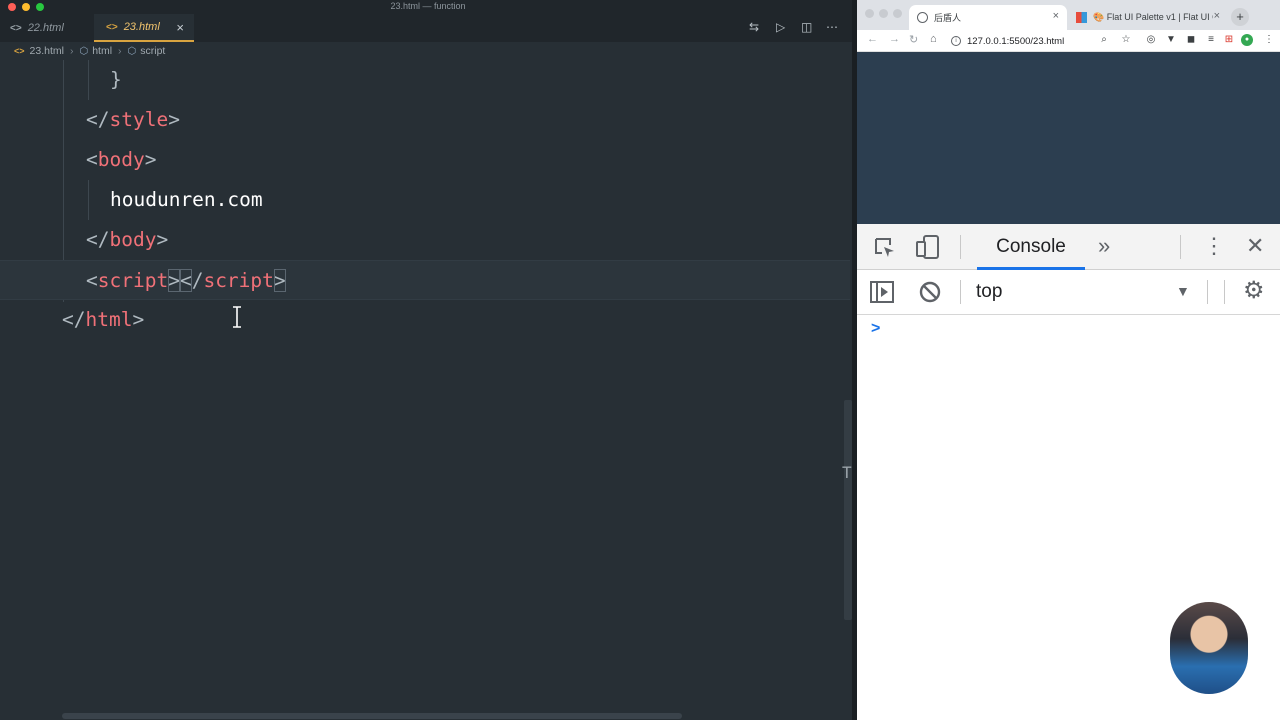 The image size is (1280, 720). Describe the element at coordinates (127, 239) in the screenshot. I see `code-line: </body>` at that location.